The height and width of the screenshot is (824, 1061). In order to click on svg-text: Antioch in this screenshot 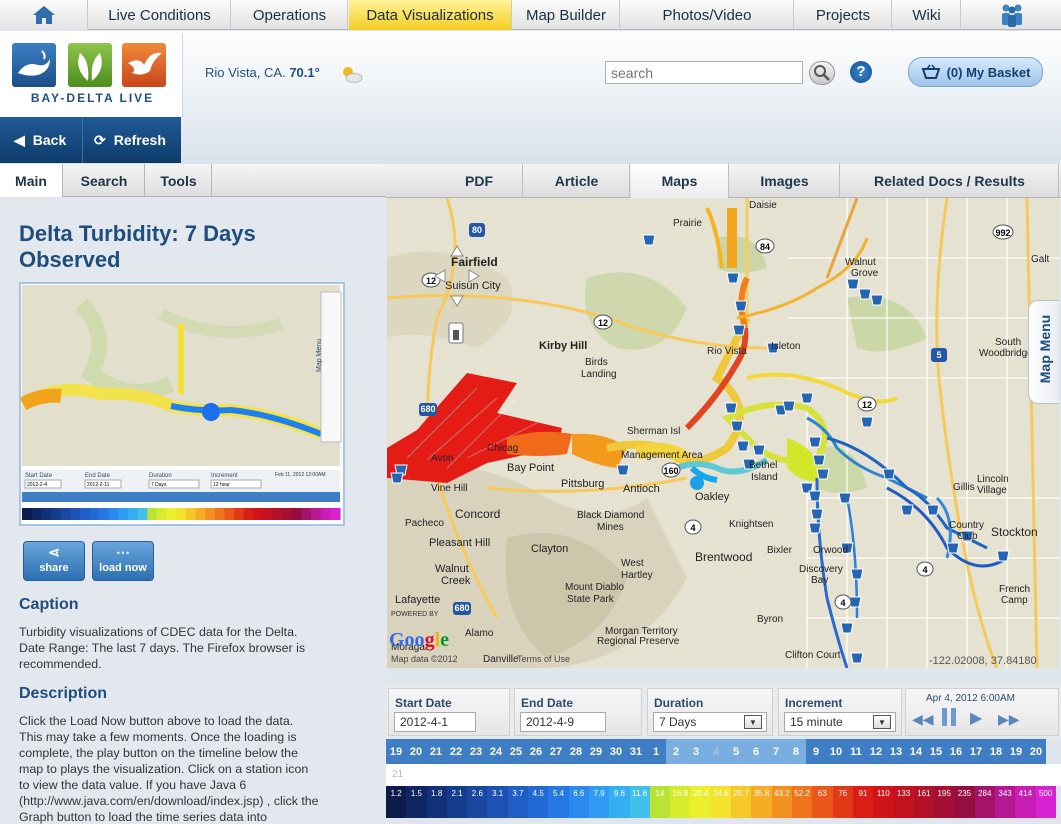, I will do `click(641, 489)`.